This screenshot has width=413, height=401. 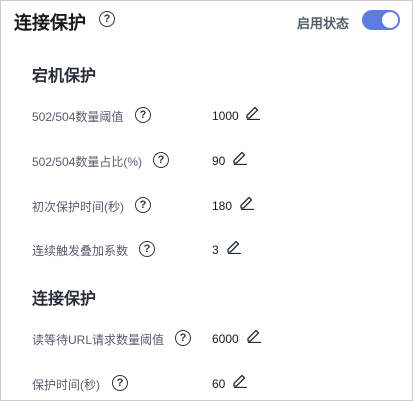 I want to click on panel-title: 连接保护, so click(x=50, y=23).